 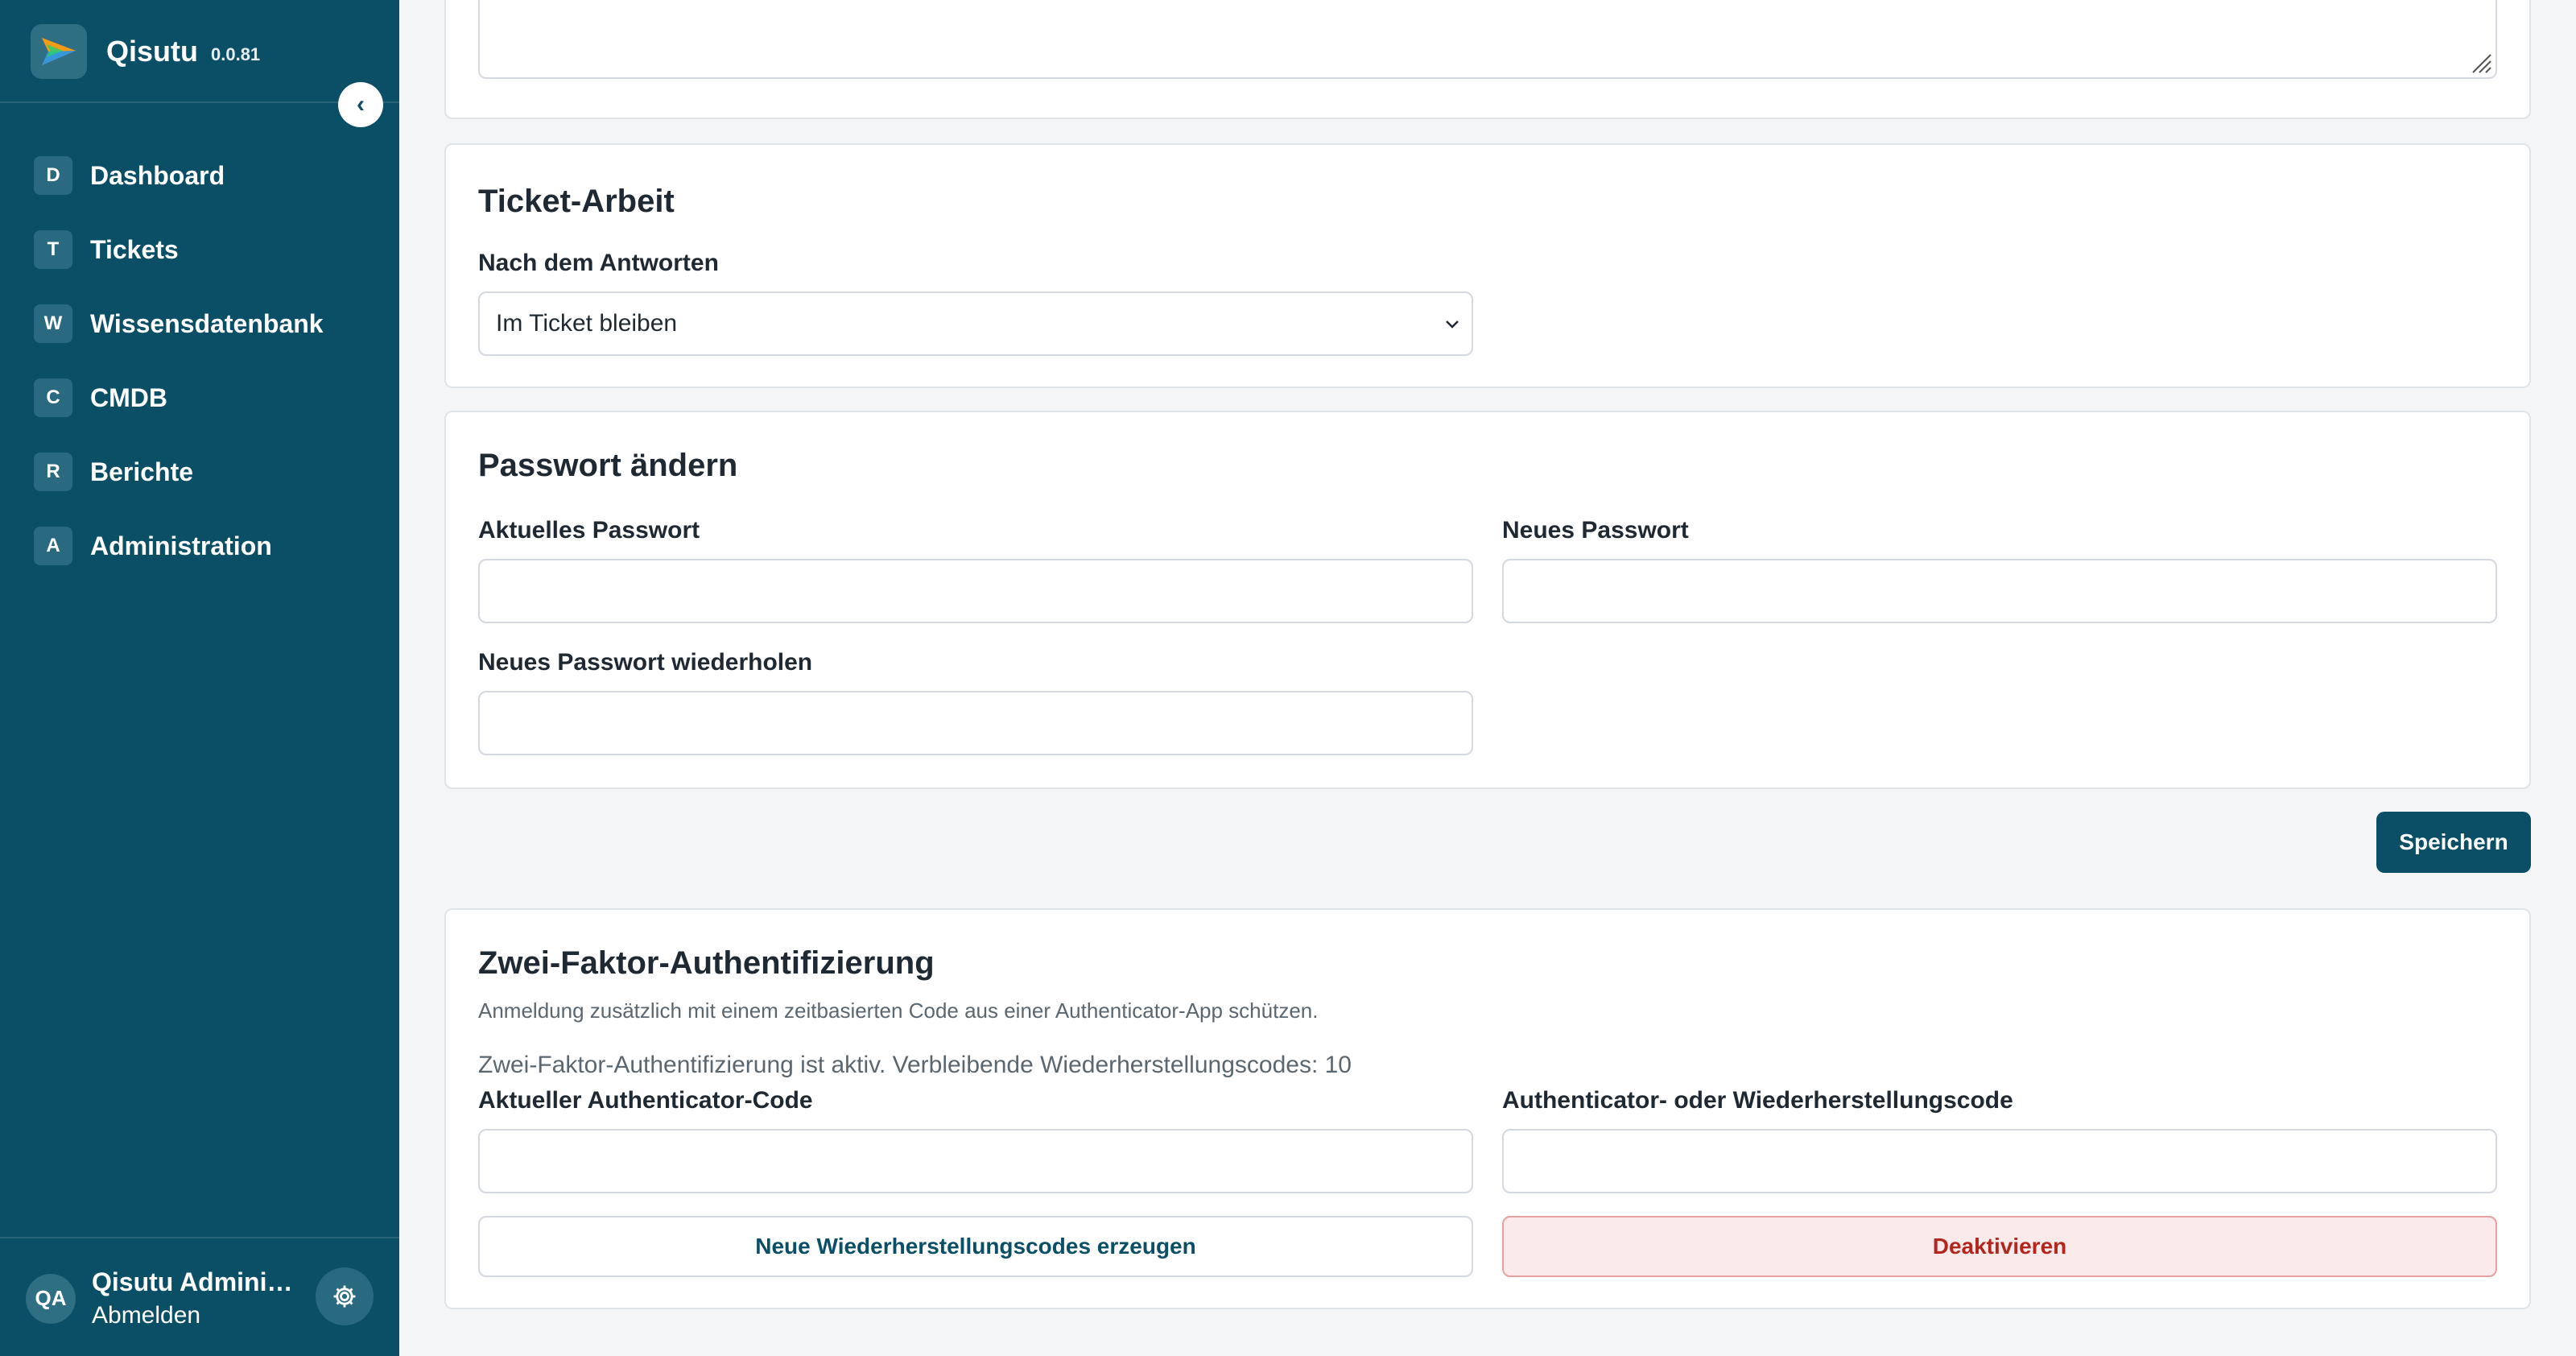 I want to click on administration-letter-icon: A, so click(x=53, y=546).